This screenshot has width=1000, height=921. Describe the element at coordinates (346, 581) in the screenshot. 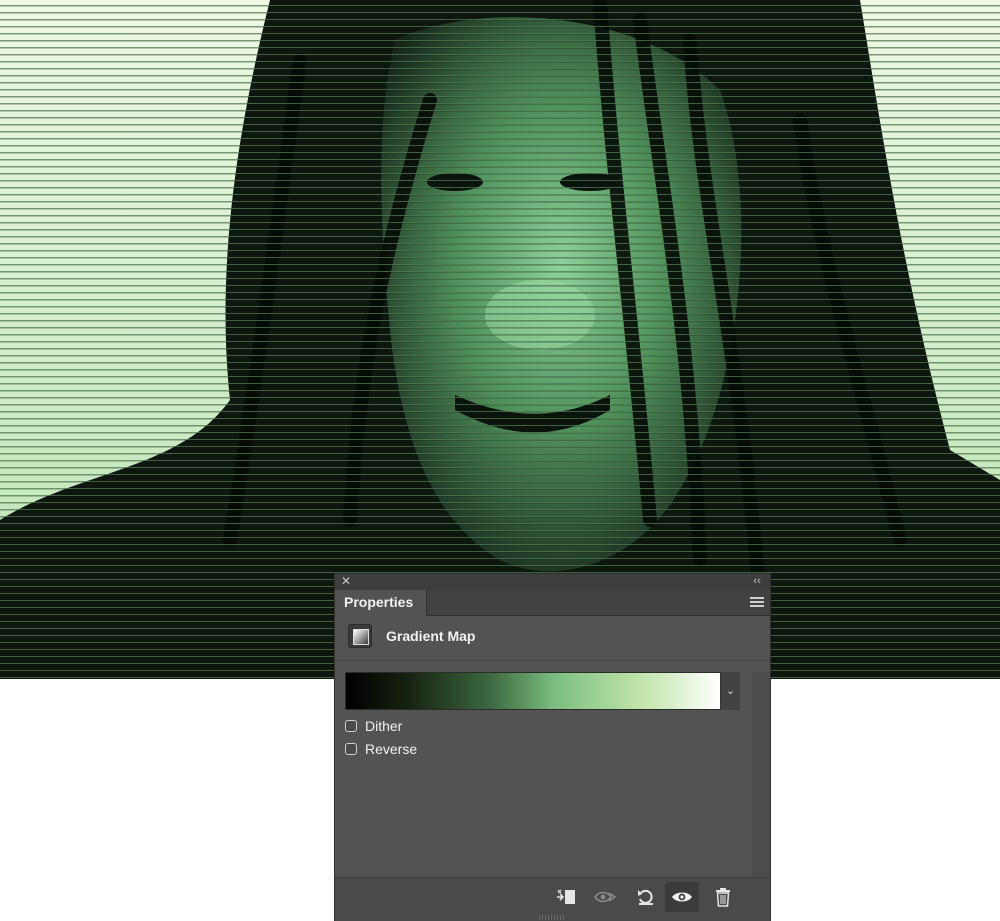

I see `close-icon: ✕` at that location.